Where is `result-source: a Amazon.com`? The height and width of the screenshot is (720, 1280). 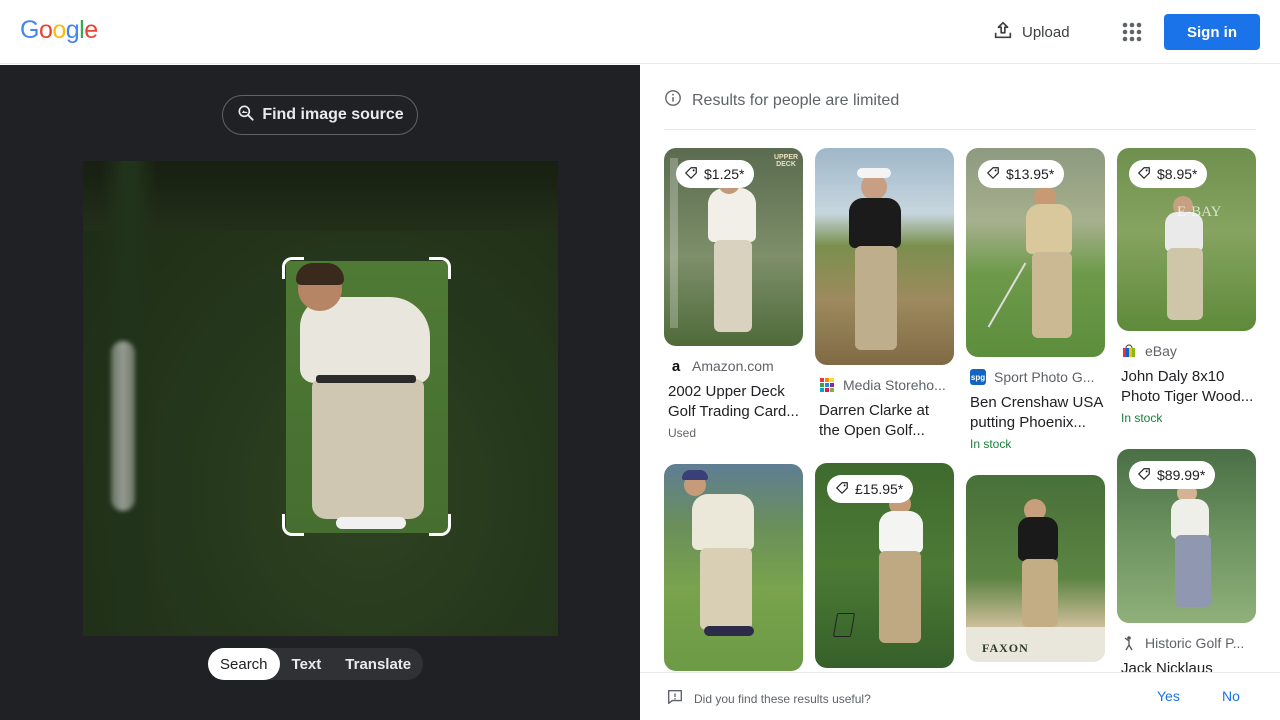 result-source: a Amazon.com is located at coordinates (733, 366).